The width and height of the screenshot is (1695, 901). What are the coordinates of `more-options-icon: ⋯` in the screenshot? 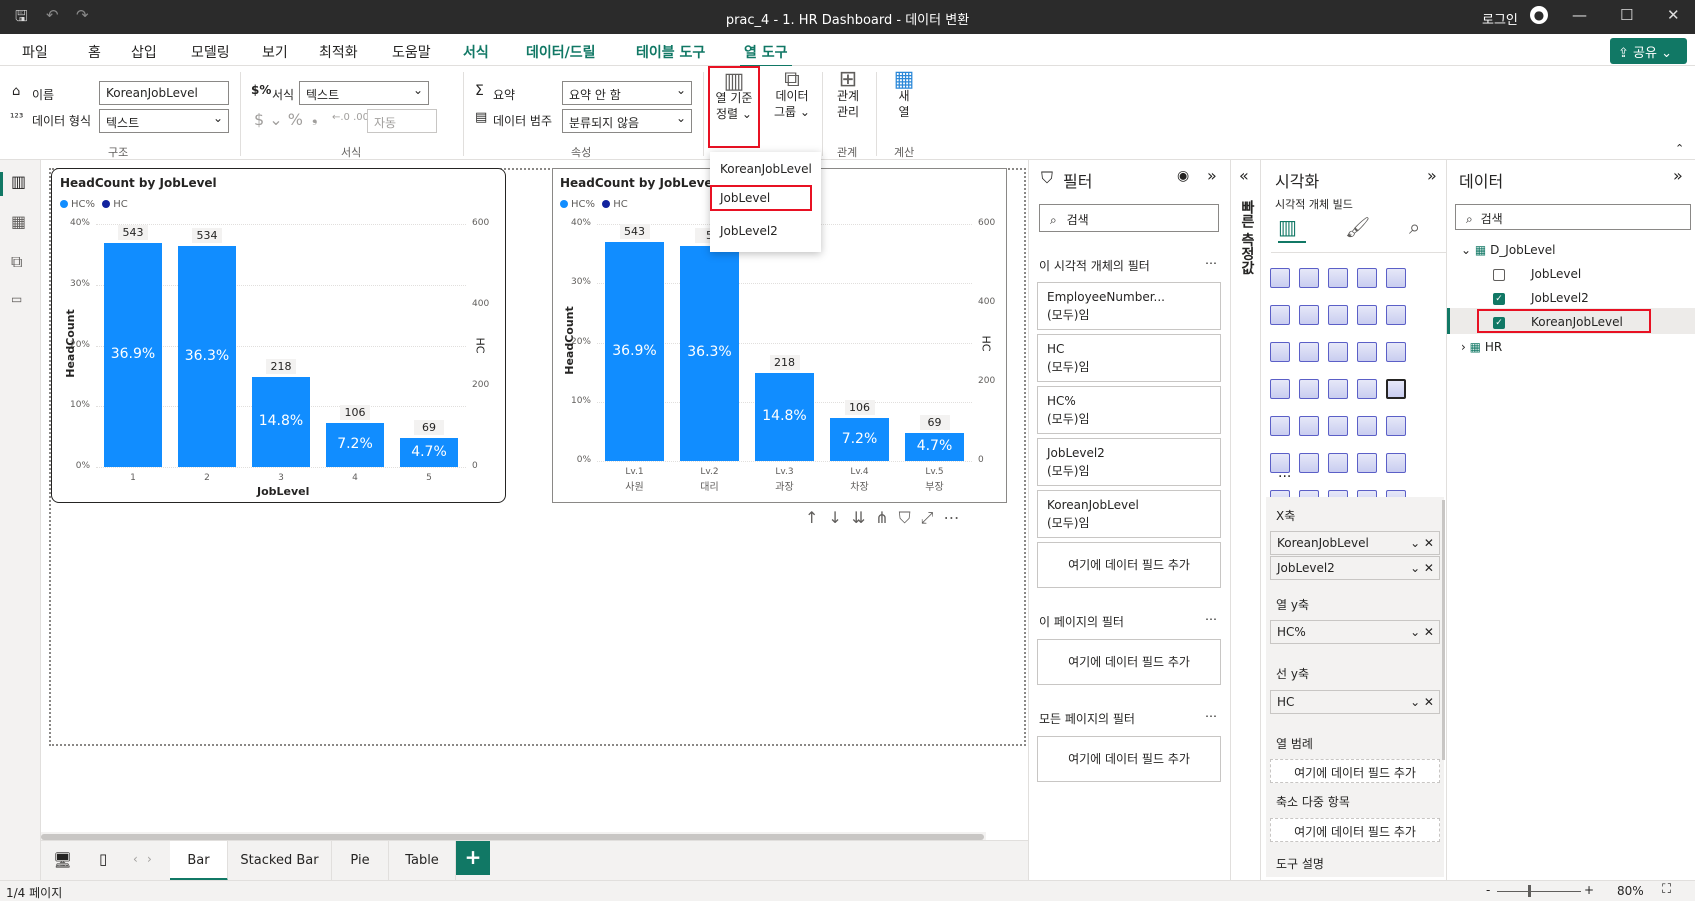 It's located at (956, 517).